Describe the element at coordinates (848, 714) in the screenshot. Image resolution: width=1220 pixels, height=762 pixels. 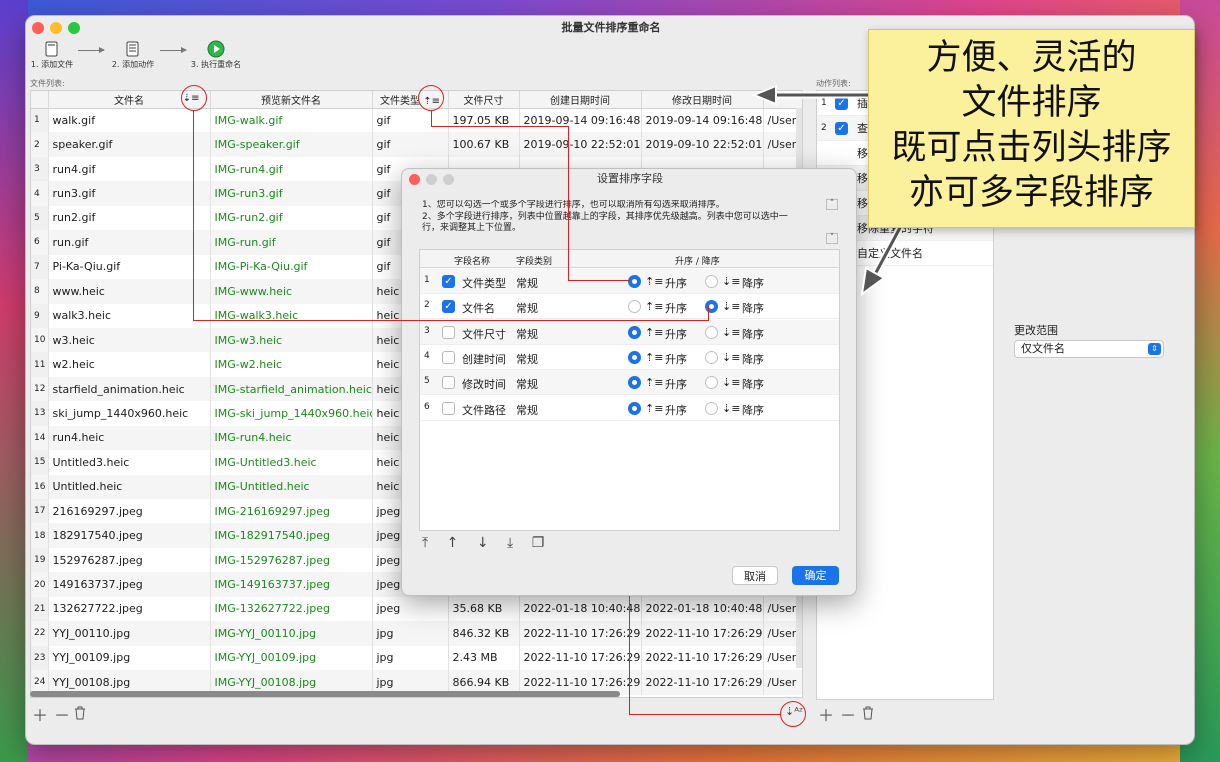
I see `remove-action-button: －` at that location.